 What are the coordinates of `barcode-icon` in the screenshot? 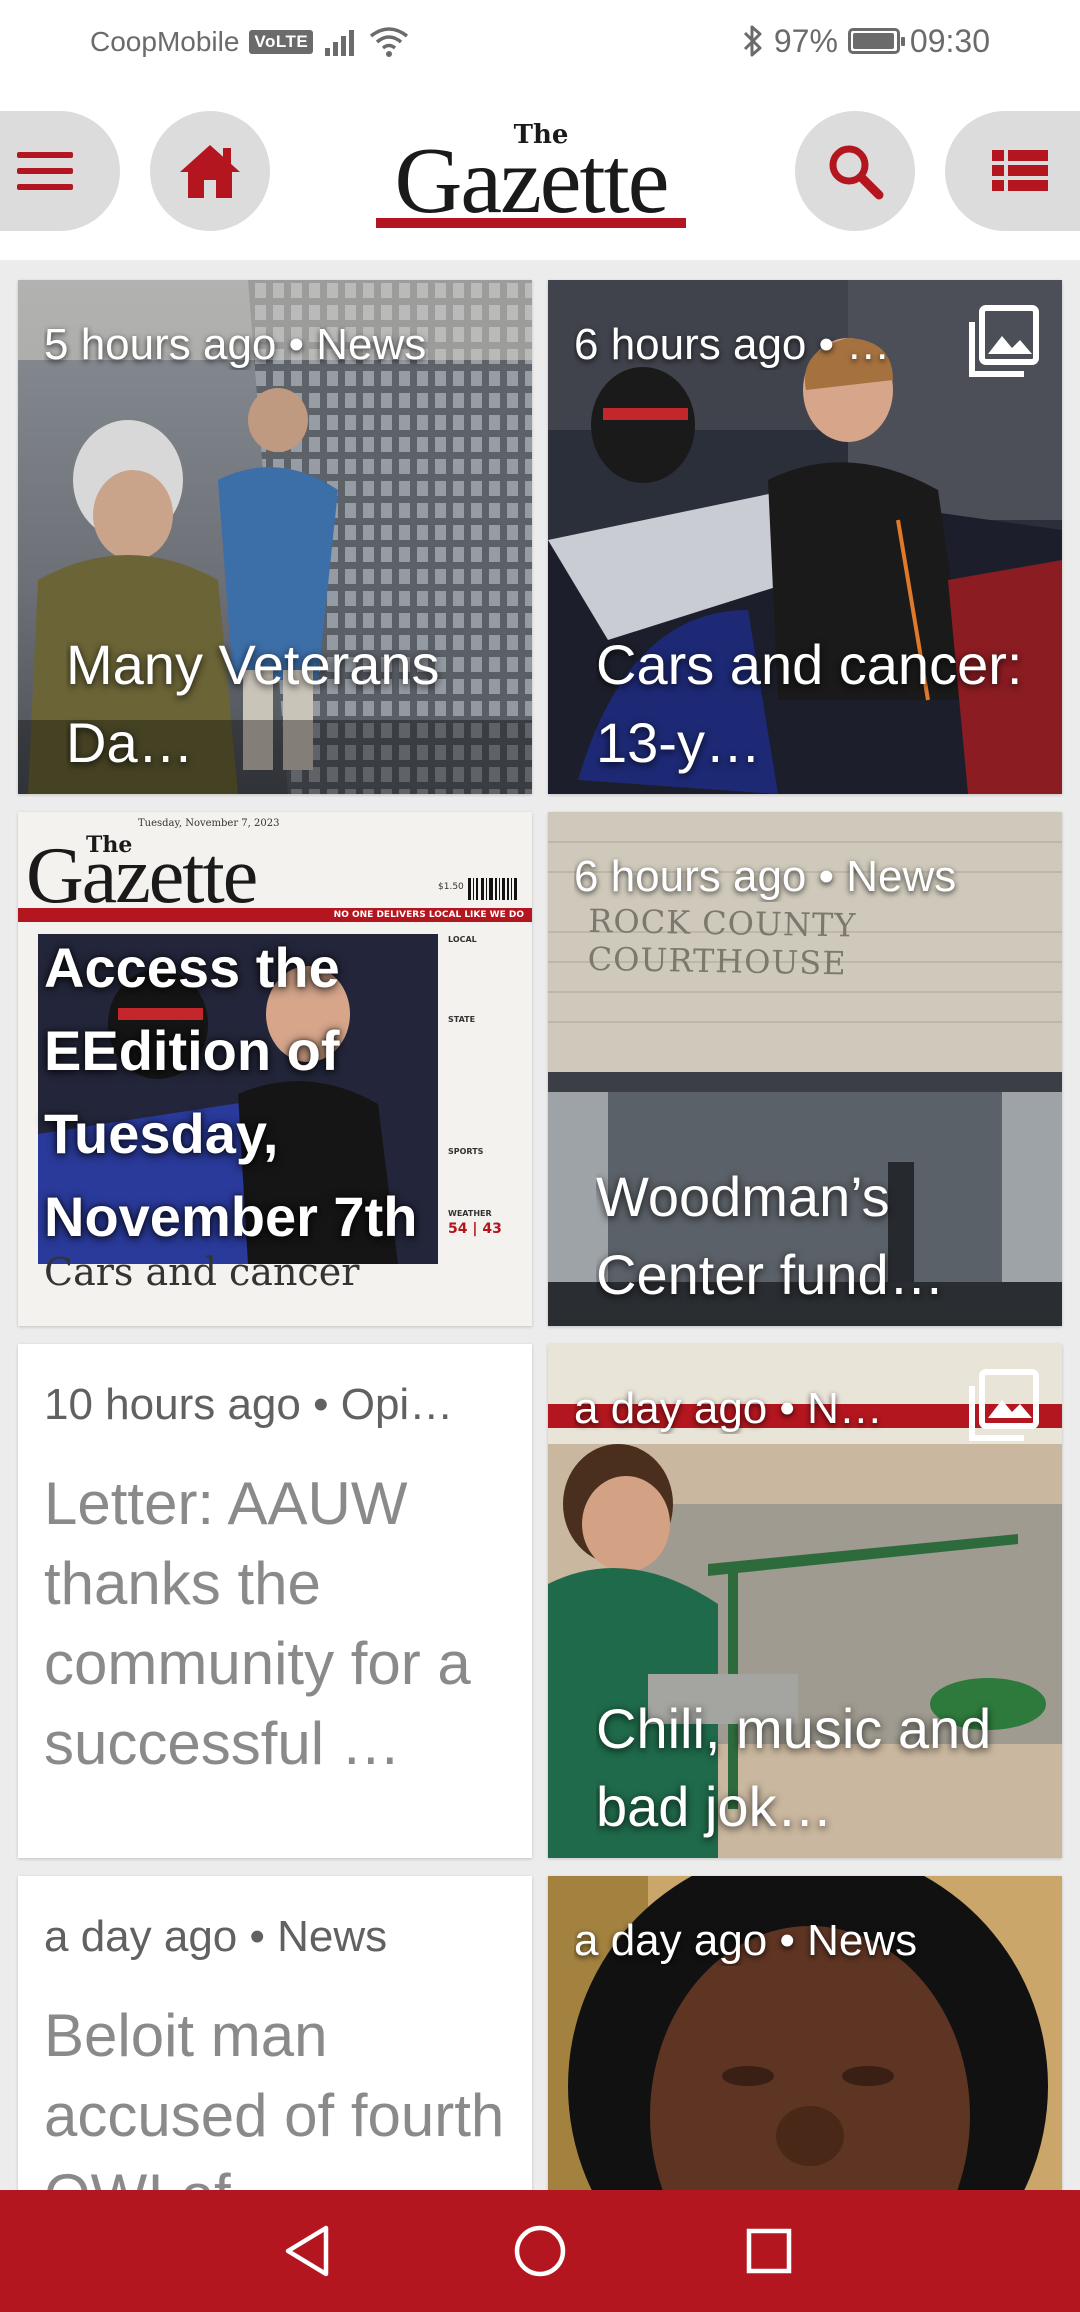 It's located at (492, 889).